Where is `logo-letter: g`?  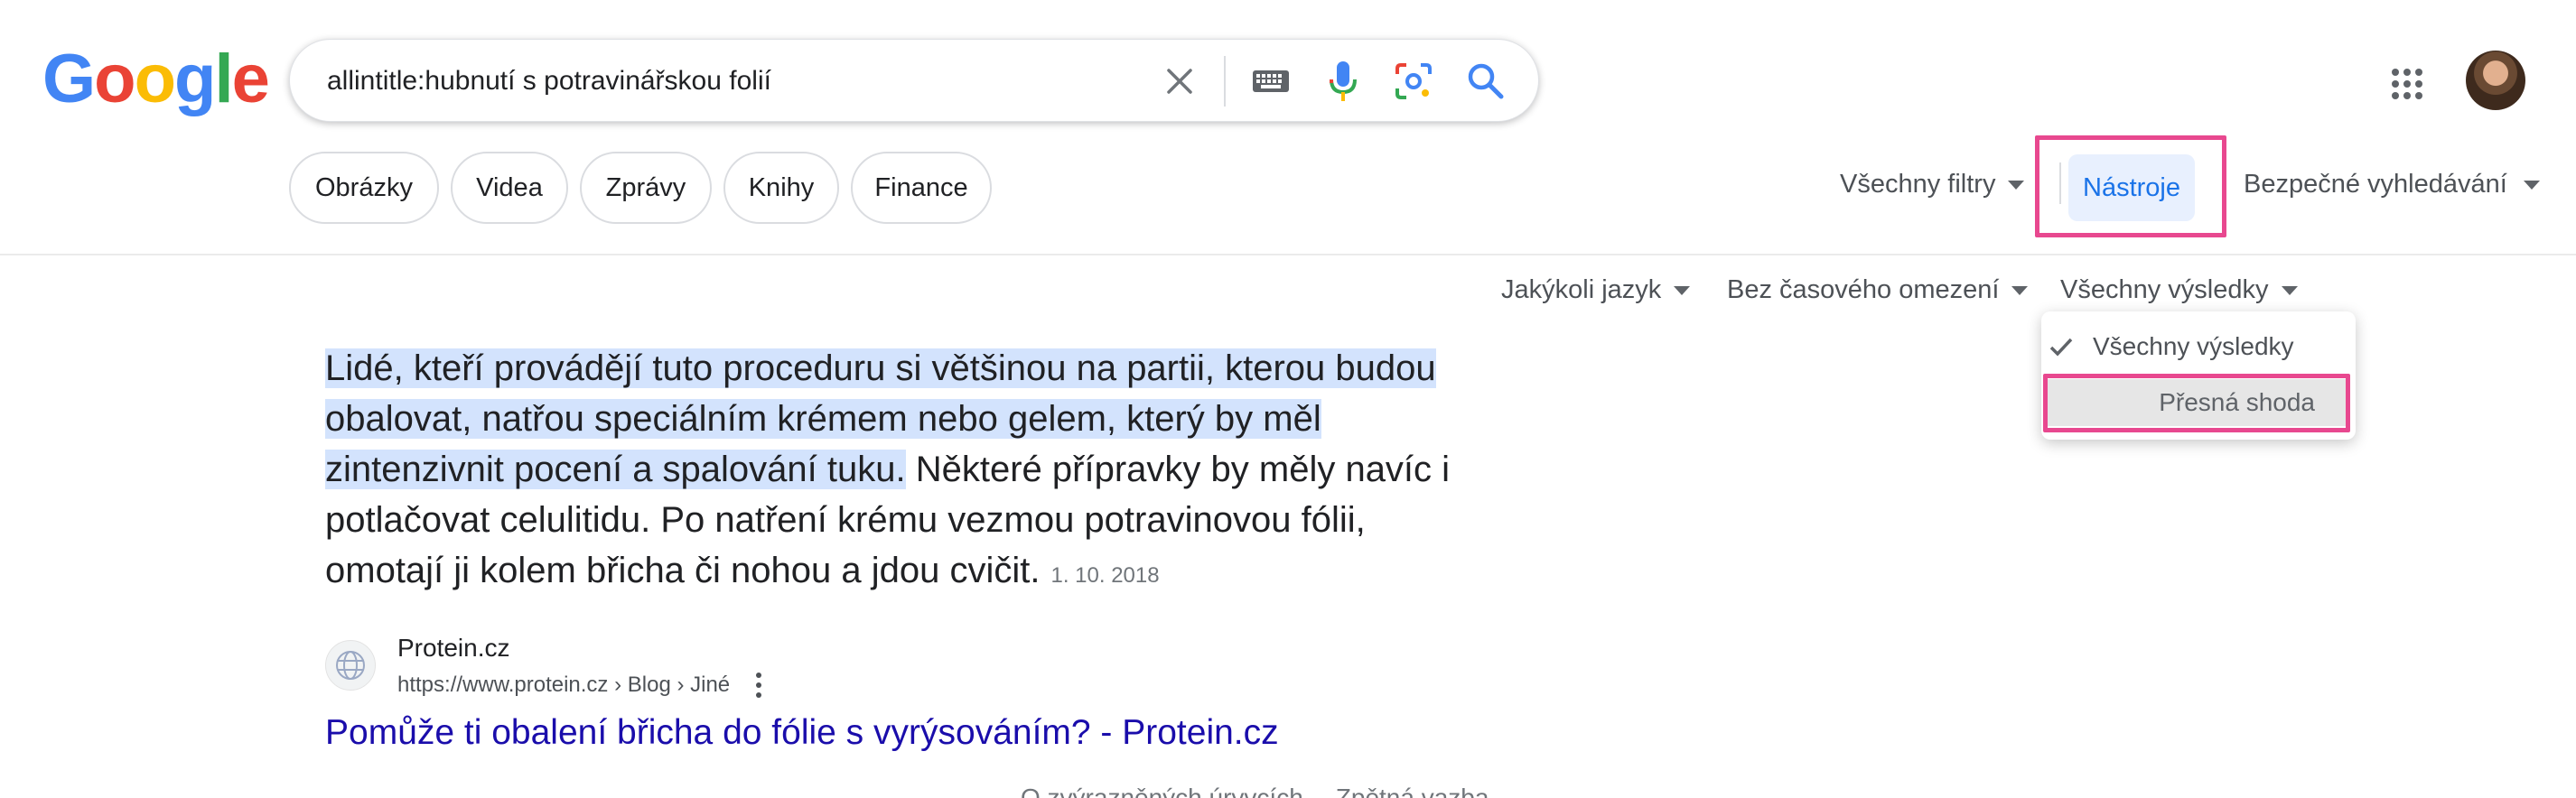 logo-letter: g is located at coordinates (195, 79).